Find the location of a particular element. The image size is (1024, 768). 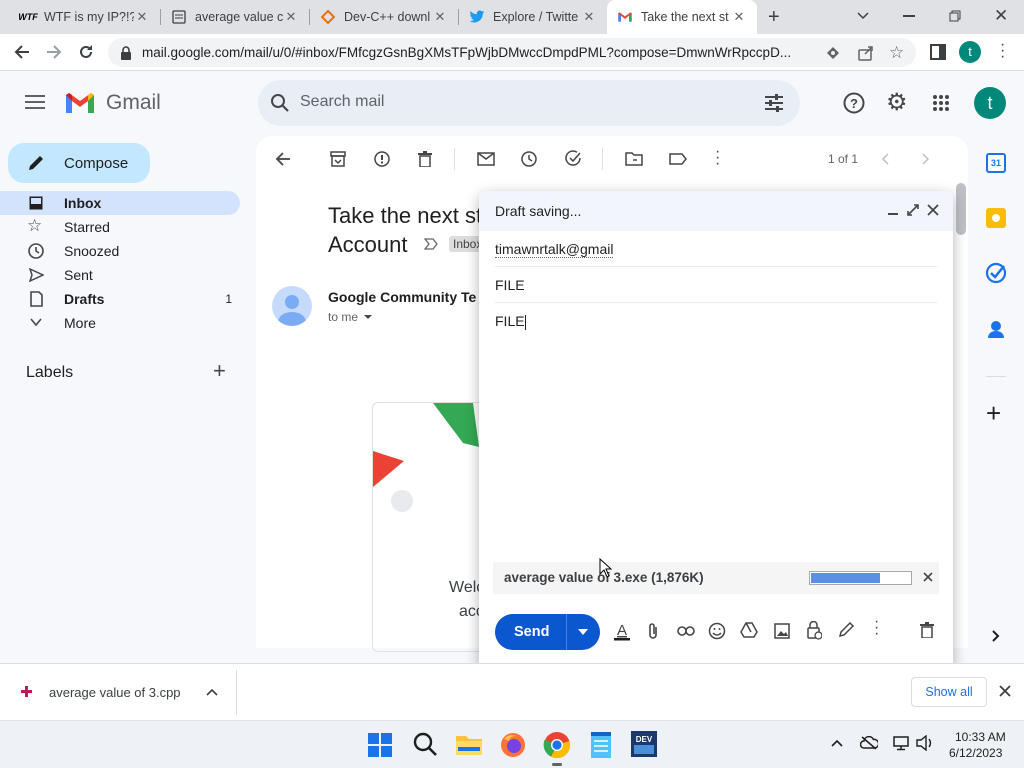

delete-icon is located at coordinates (425, 159).